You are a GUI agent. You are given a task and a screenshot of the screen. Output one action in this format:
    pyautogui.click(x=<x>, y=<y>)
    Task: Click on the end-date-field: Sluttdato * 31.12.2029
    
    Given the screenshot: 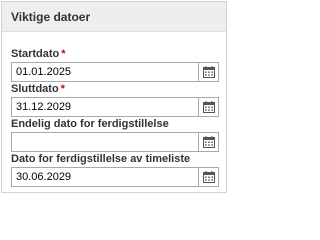 What is the action you would take?
    pyautogui.click(x=115, y=100)
    